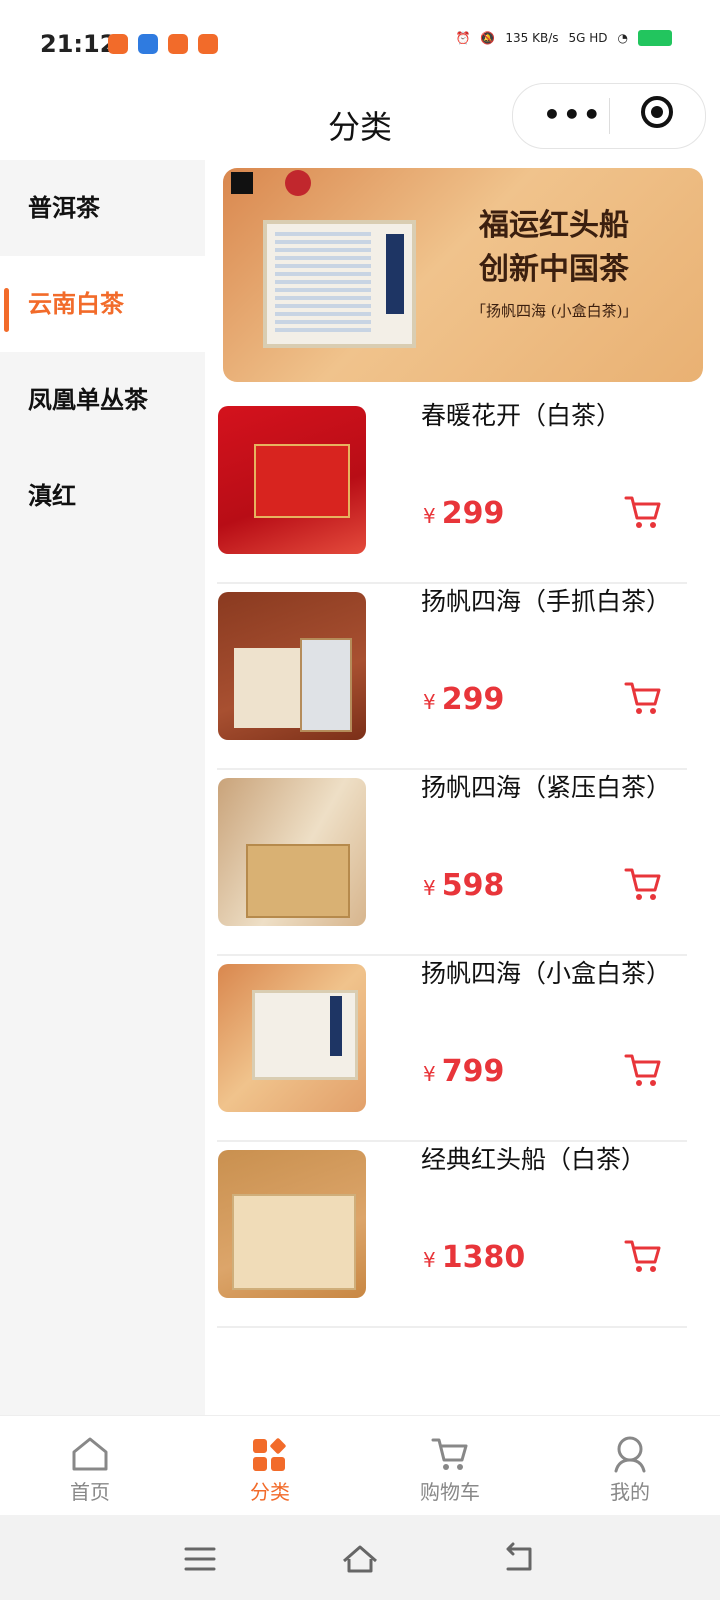  Describe the element at coordinates (554, 311) in the screenshot. I see `banner-subtitle: 「扬帆四海 (小盒白茶)」` at that location.